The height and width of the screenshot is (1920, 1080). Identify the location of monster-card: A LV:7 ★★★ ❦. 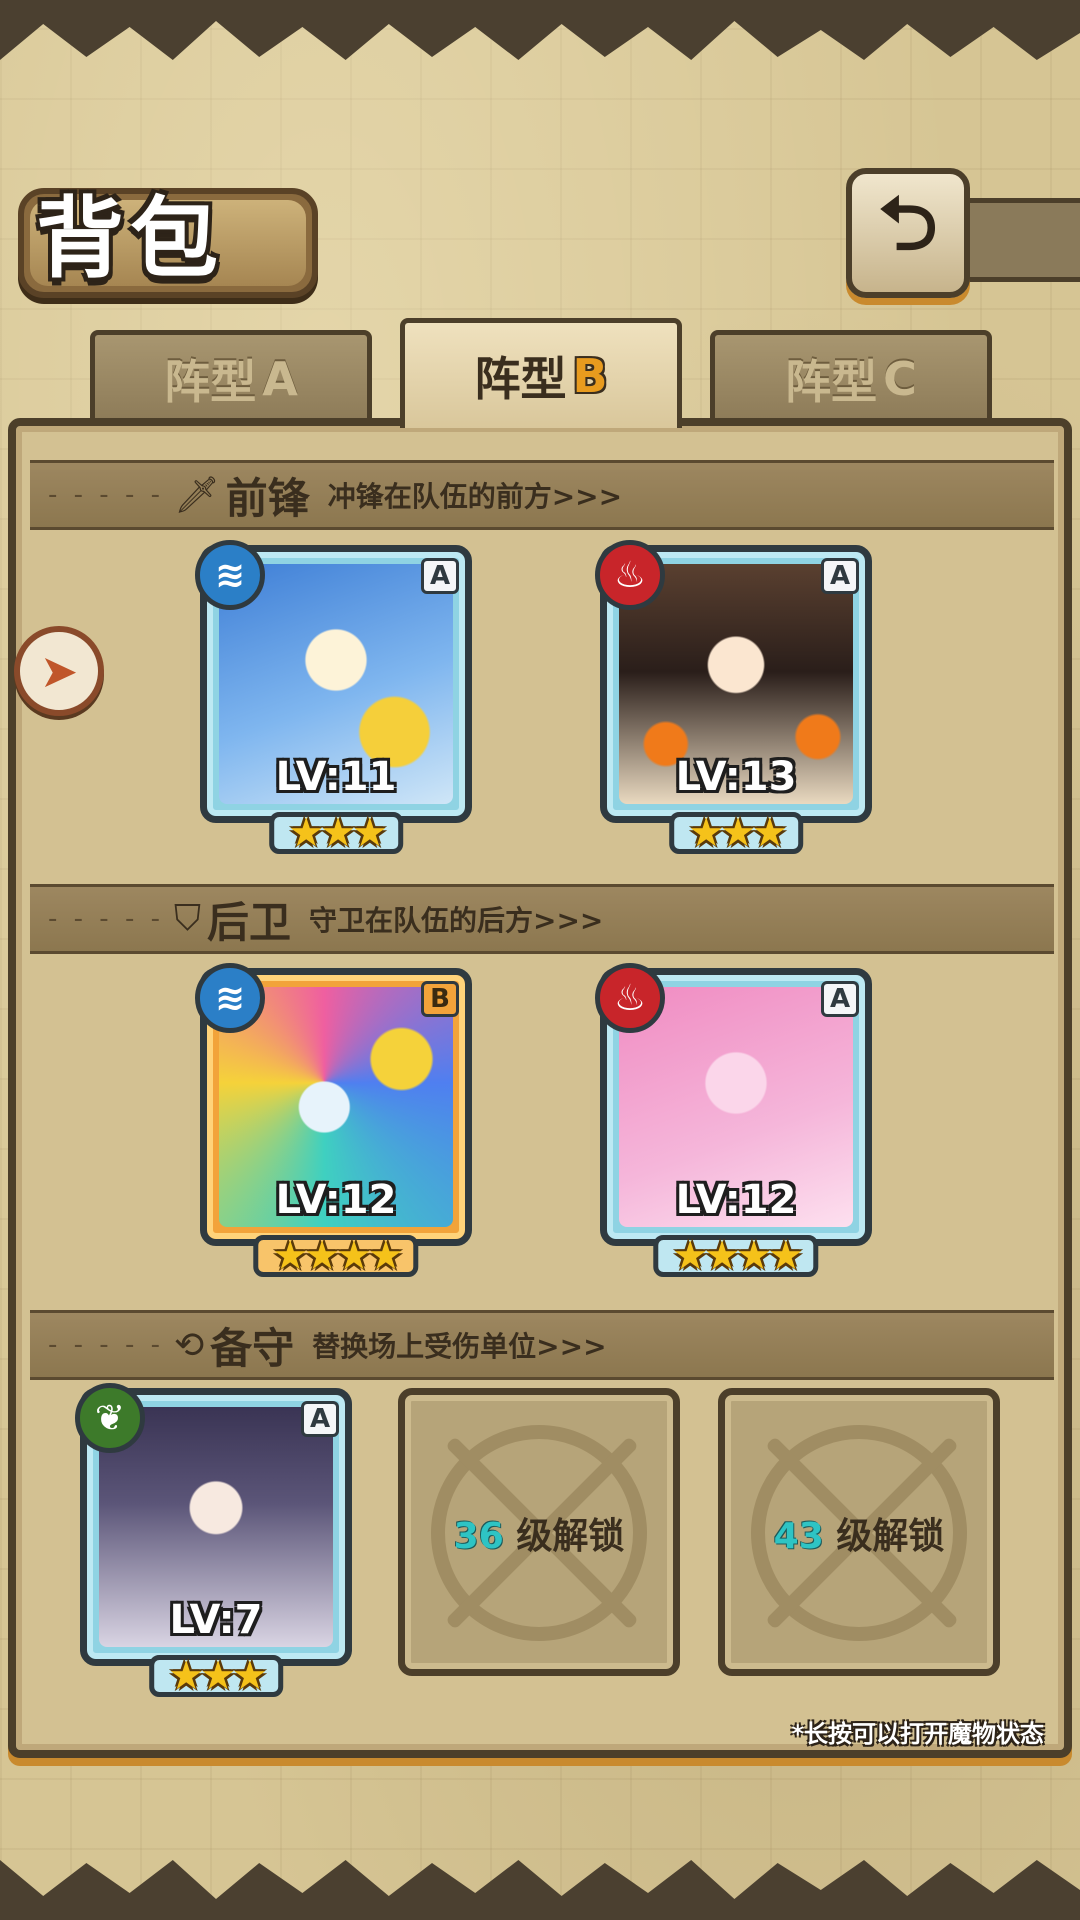
(213, 1541).